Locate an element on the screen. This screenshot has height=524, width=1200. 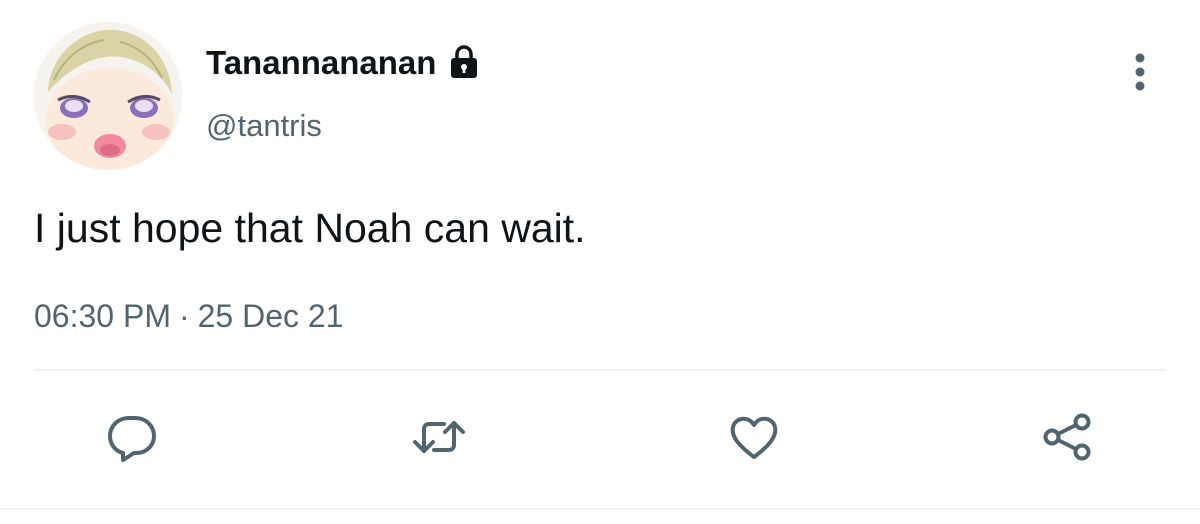
tweet-time: 06:30 PM is located at coordinates (102, 316).